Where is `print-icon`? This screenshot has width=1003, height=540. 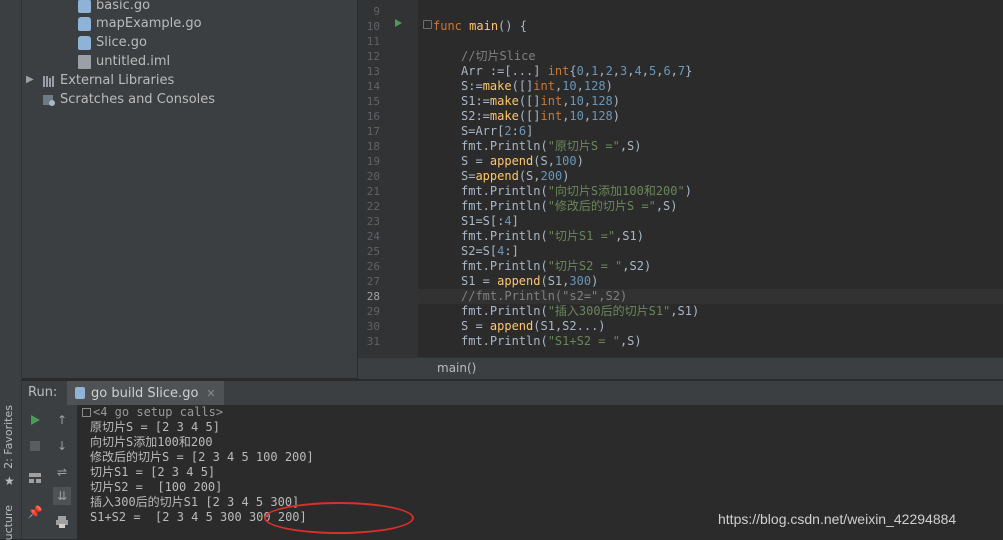
print-icon is located at coordinates (62, 522).